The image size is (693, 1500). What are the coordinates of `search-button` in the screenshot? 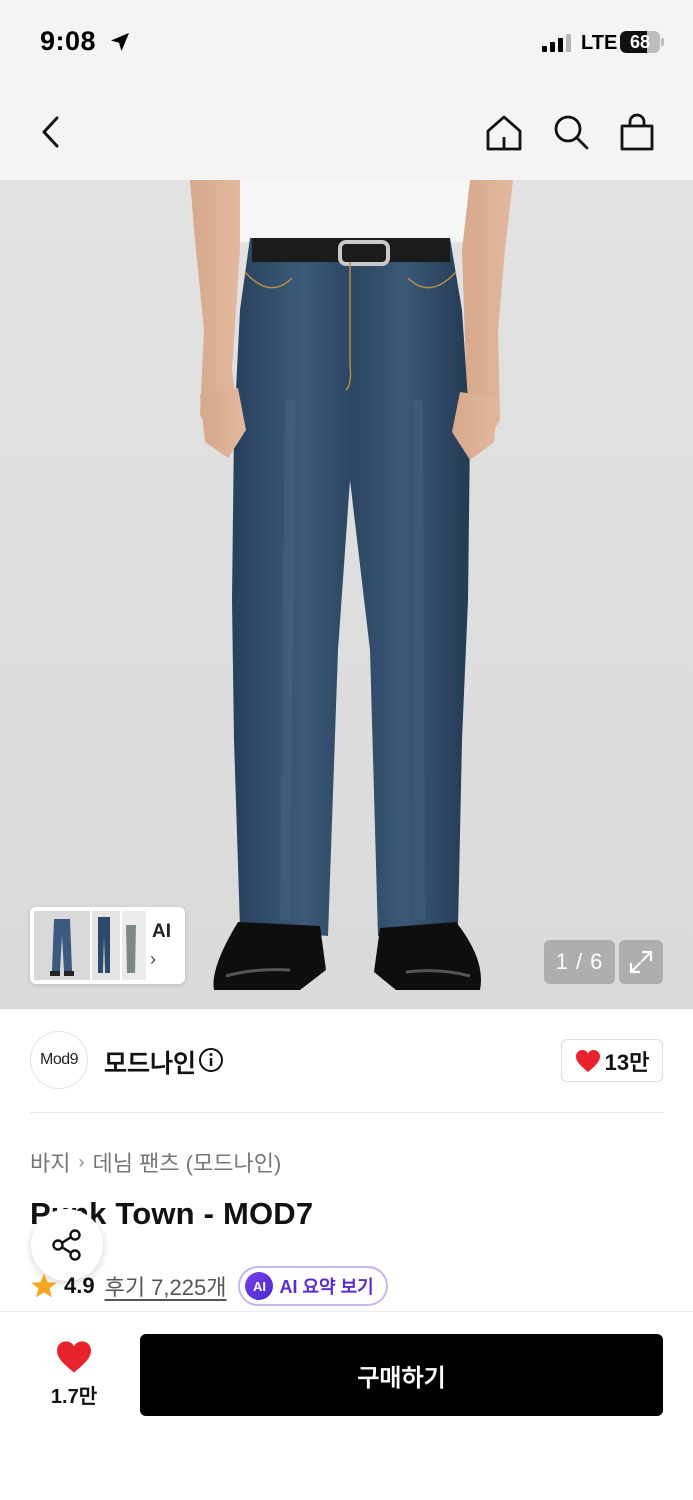 It's located at (571, 132).